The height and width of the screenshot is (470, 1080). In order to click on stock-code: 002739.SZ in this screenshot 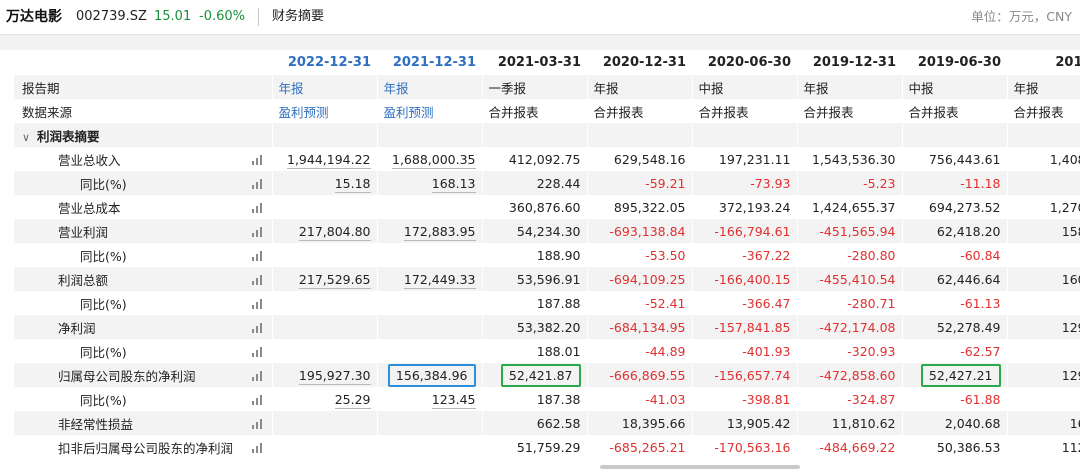, I will do `click(111, 16)`.